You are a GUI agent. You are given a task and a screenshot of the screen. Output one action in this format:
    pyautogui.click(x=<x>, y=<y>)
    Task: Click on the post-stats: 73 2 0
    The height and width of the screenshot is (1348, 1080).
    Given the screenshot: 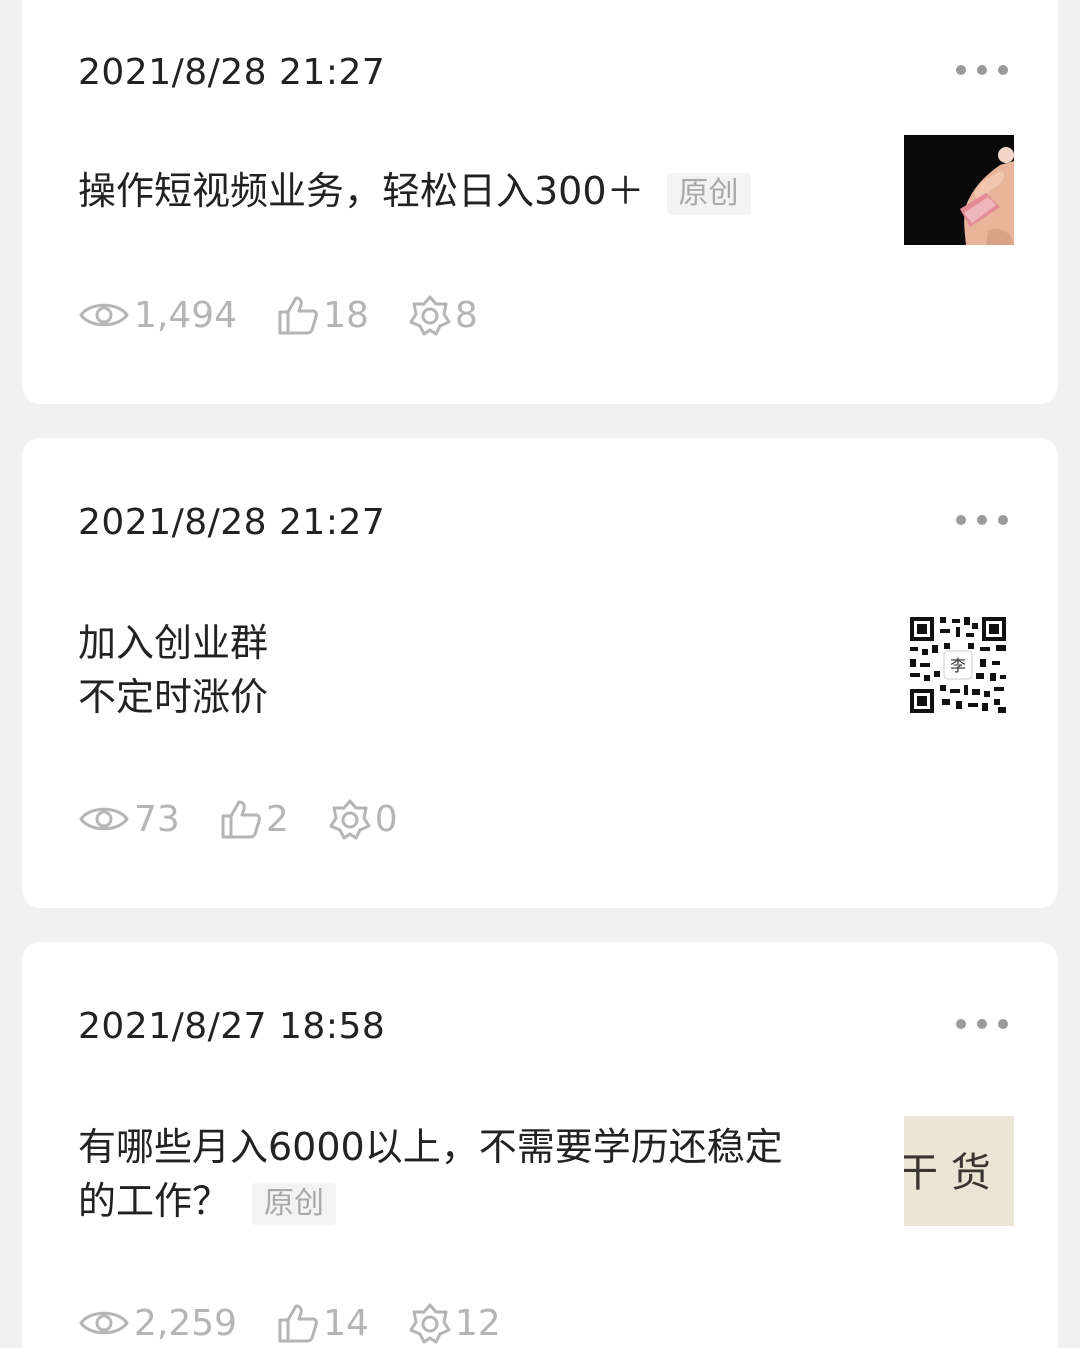 What is the action you would take?
    pyautogui.click(x=258, y=819)
    